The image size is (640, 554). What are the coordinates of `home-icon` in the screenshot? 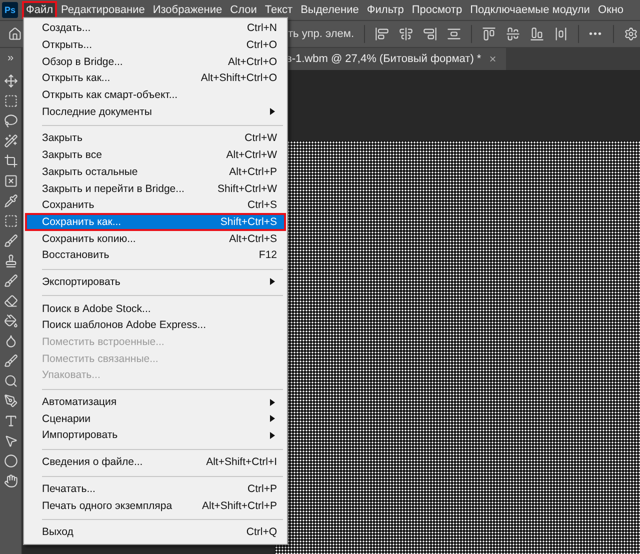 It's located at (15, 34).